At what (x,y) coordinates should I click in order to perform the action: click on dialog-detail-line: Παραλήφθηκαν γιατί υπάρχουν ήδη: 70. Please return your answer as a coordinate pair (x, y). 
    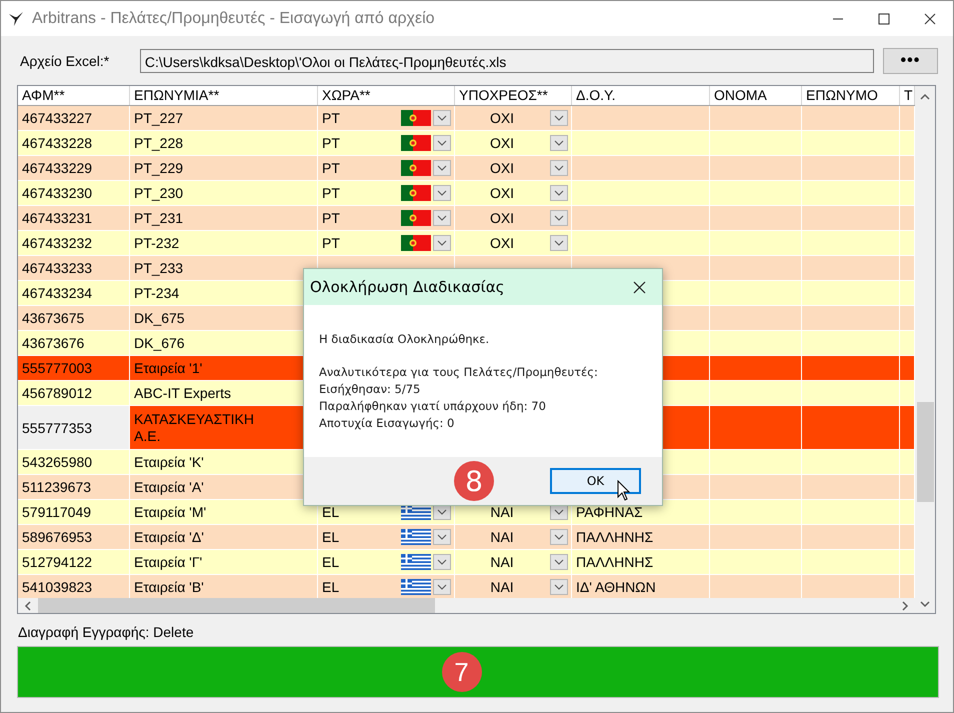
    Looking at the image, I should click on (433, 406).